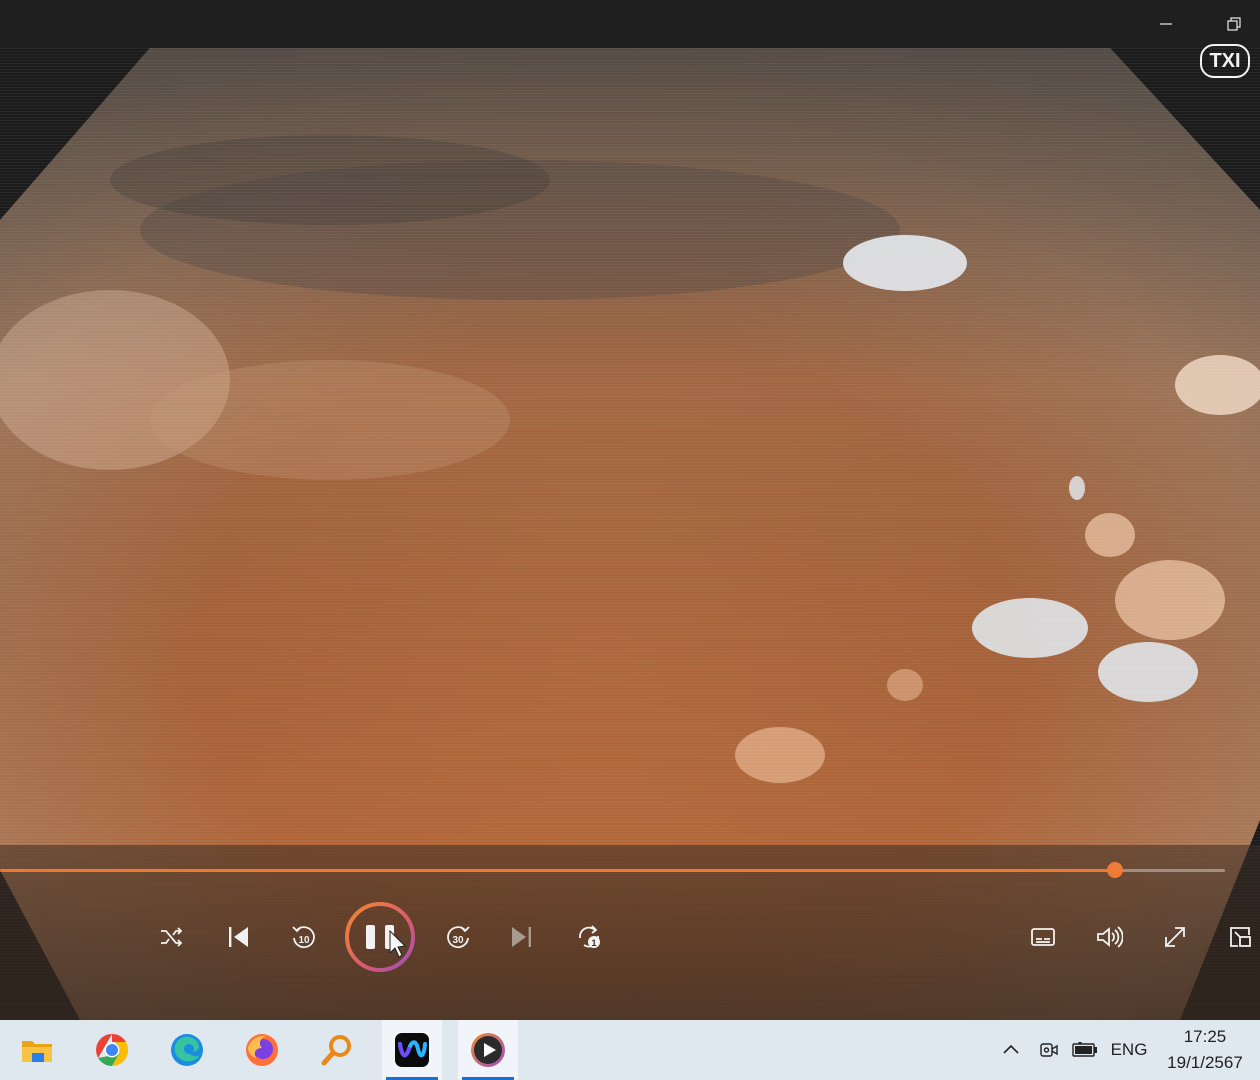  I want to click on shuffle-icon, so click(172, 937).